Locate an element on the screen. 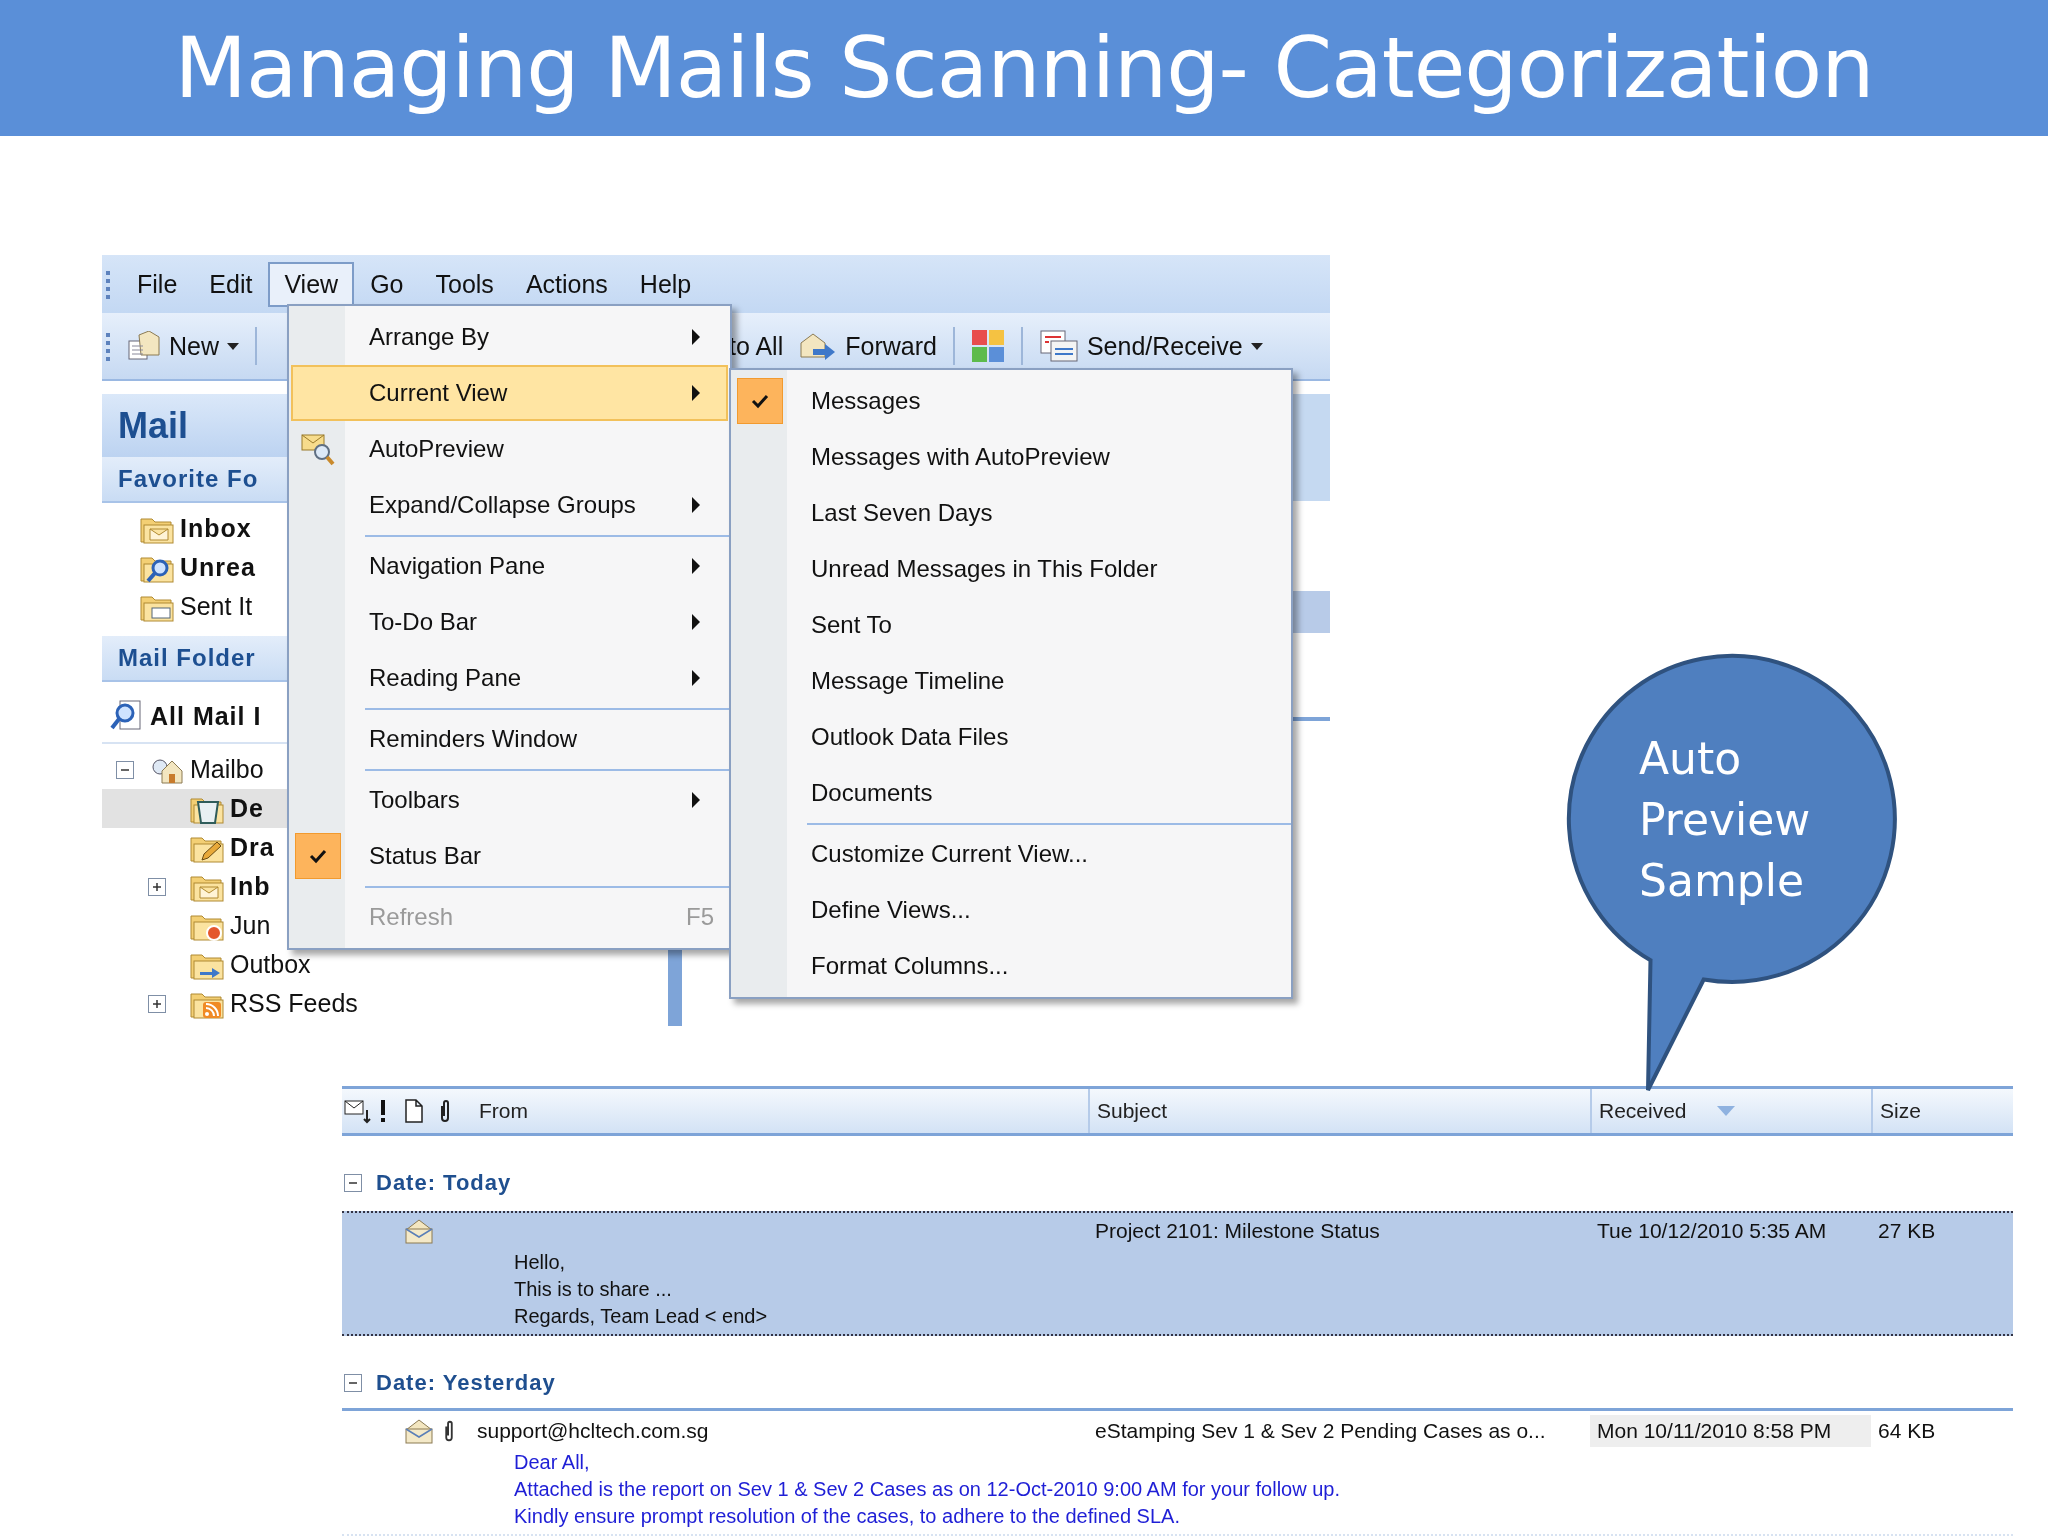  sender-cell-text: support@hcltech.com.sg is located at coordinates (593, 1431).